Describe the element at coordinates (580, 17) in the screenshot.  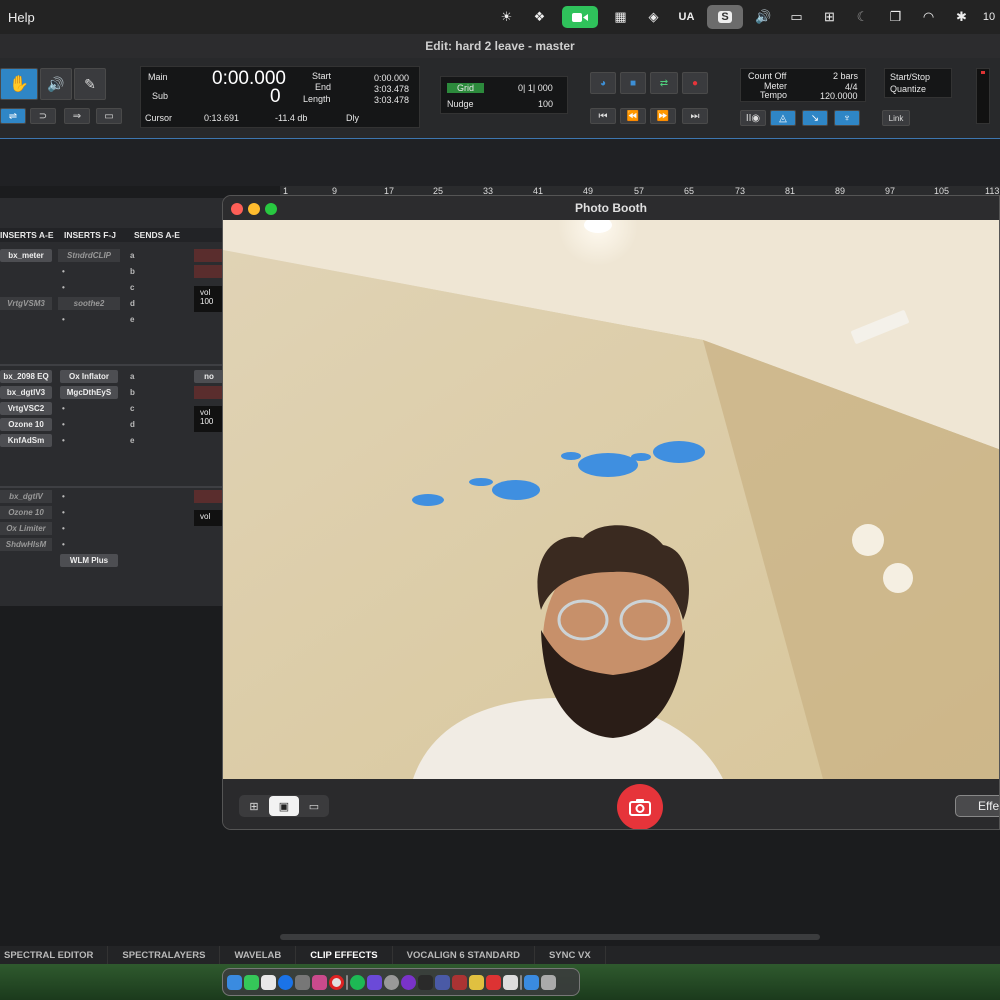
I see `camera-in-use-icon` at that location.